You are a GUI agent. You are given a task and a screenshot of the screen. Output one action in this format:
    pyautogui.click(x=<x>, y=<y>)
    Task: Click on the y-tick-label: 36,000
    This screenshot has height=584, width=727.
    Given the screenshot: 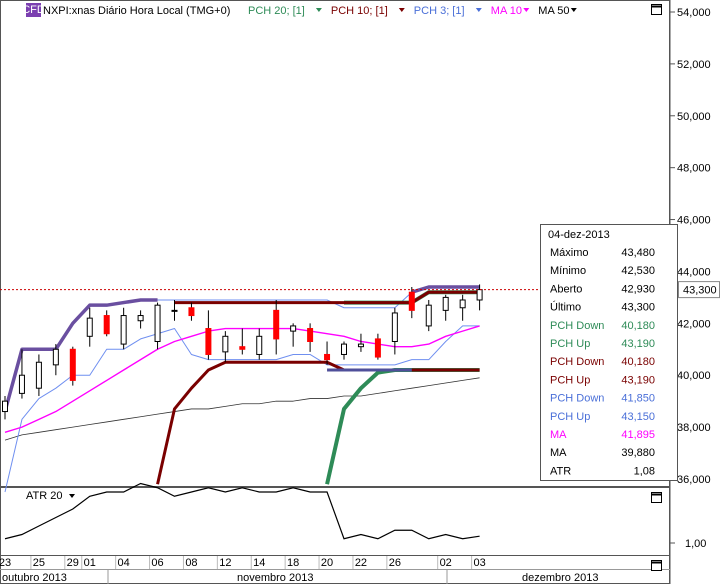 What is the action you would take?
    pyautogui.click(x=694, y=480)
    